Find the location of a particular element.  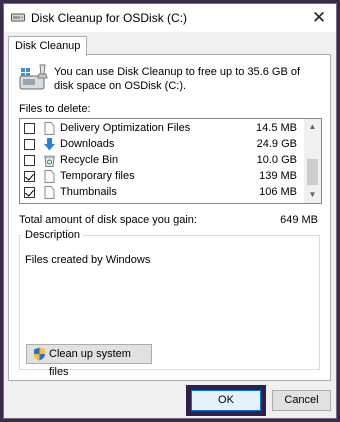

item-size: 139 MB is located at coordinates (278, 176).